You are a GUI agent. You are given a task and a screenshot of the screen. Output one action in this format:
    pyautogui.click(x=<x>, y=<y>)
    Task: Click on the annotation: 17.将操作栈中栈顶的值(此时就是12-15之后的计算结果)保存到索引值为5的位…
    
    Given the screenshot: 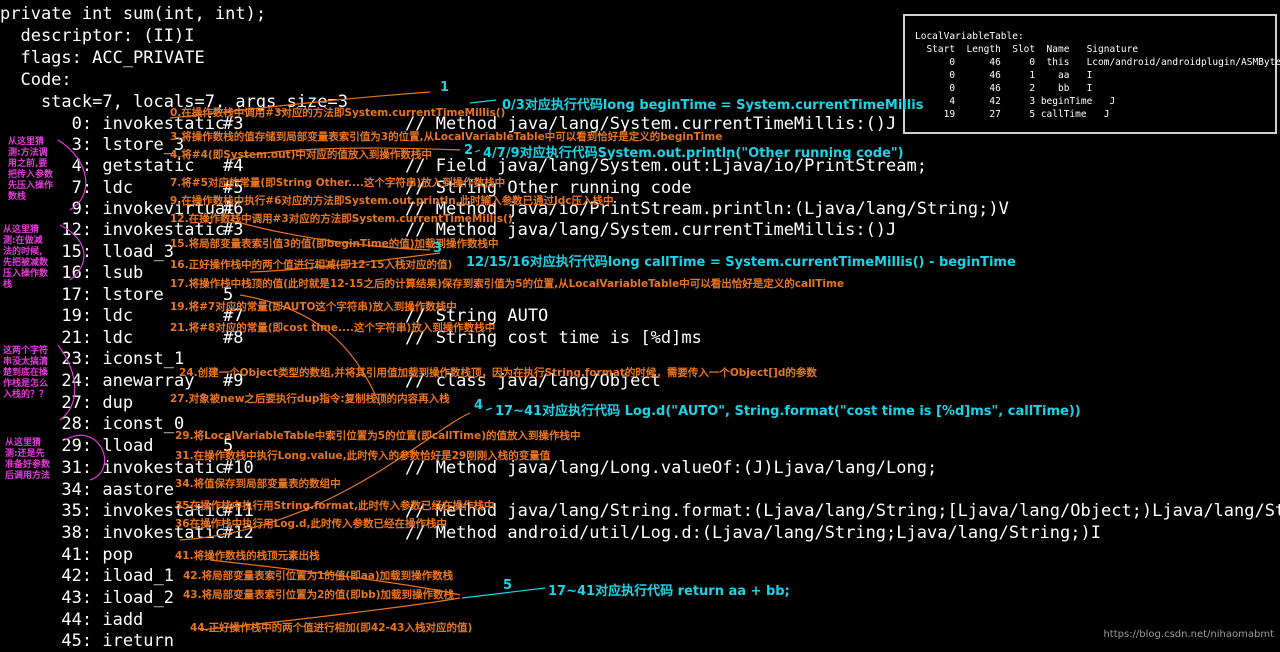 What is the action you would take?
    pyautogui.click(x=507, y=284)
    